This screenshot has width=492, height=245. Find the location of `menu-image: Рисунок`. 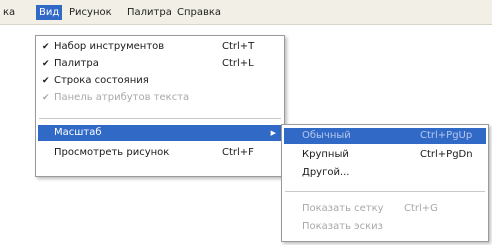

menu-image: Рисунок is located at coordinates (90, 12).